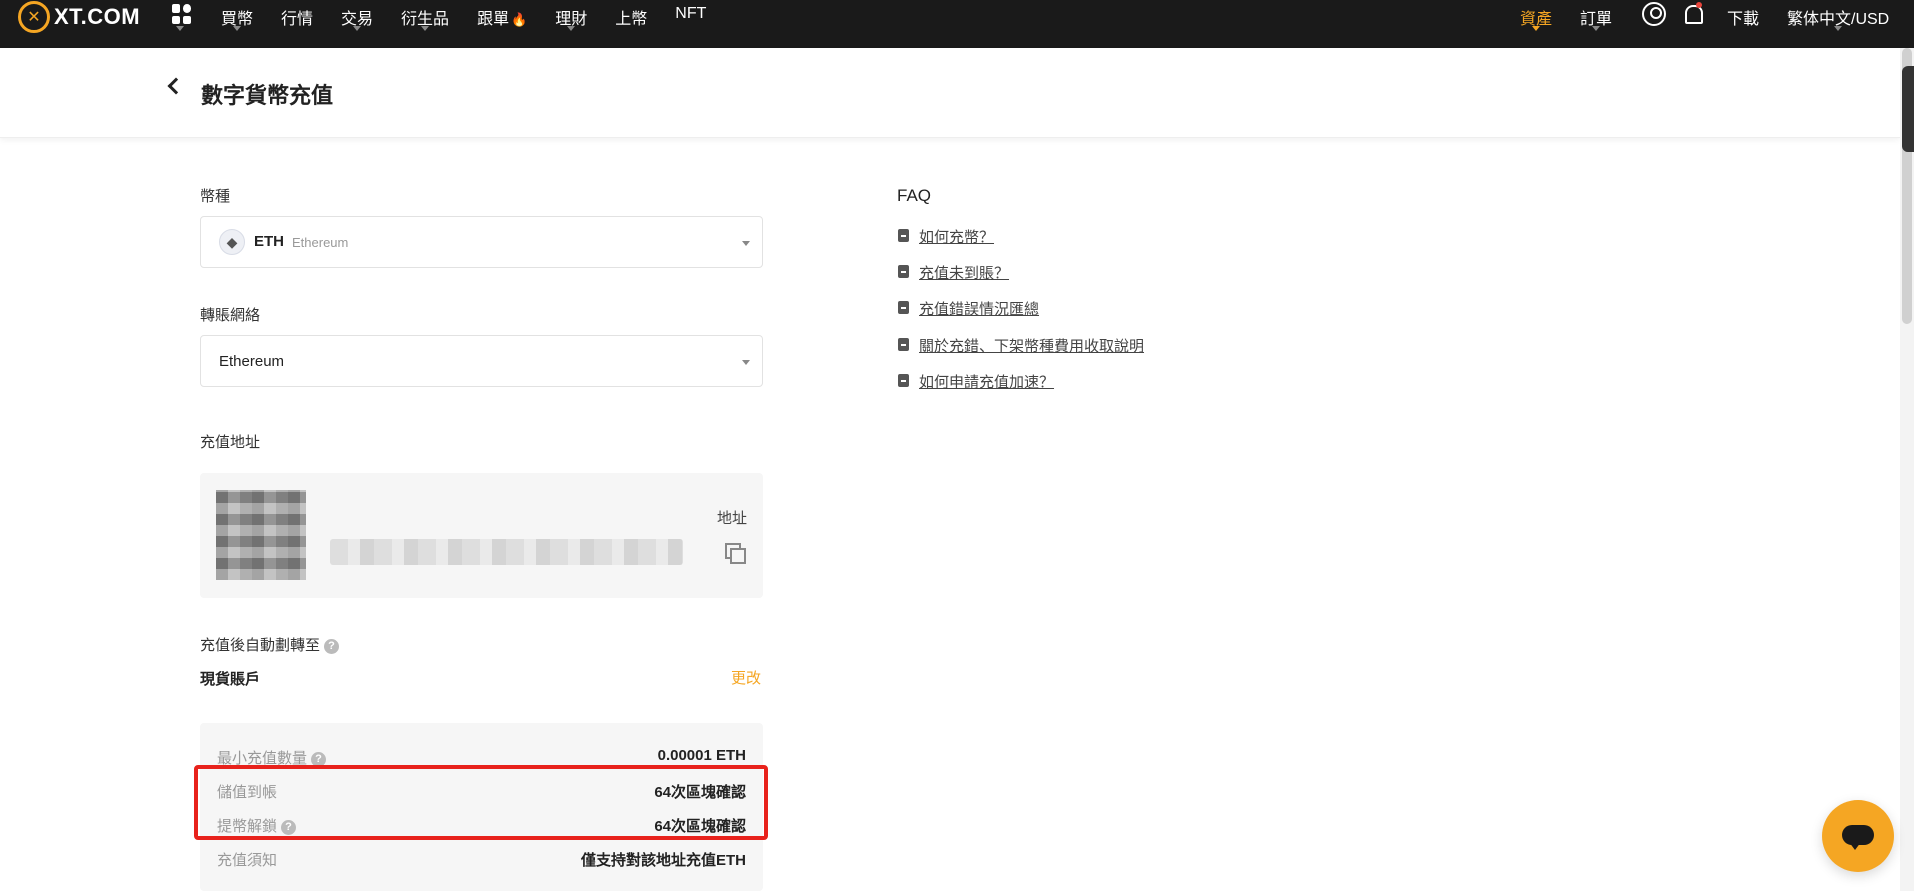  I want to click on highlight-annotation-box, so click(481, 802).